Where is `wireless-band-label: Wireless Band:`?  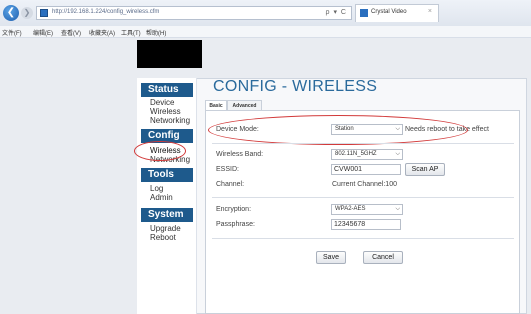
wireless-band-label: Wireless Band: is located at coordinates (240, 154).